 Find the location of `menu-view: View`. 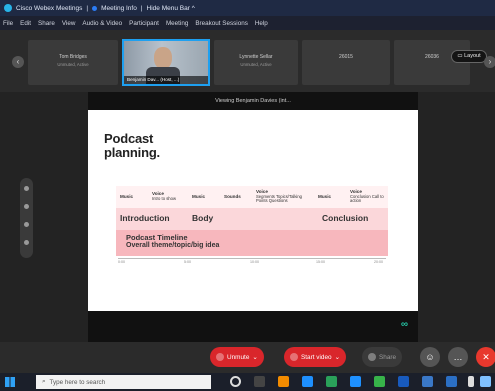

menu-view: View is located at coordinates (69, 23).